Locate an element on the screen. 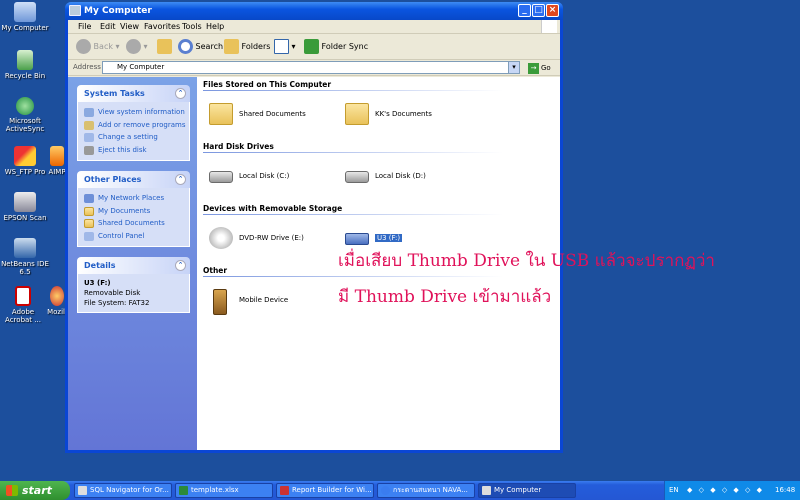 The height and width of the screenshot is (500, 800). task-label: Add or remove programs is located at coordinates (142, 124).